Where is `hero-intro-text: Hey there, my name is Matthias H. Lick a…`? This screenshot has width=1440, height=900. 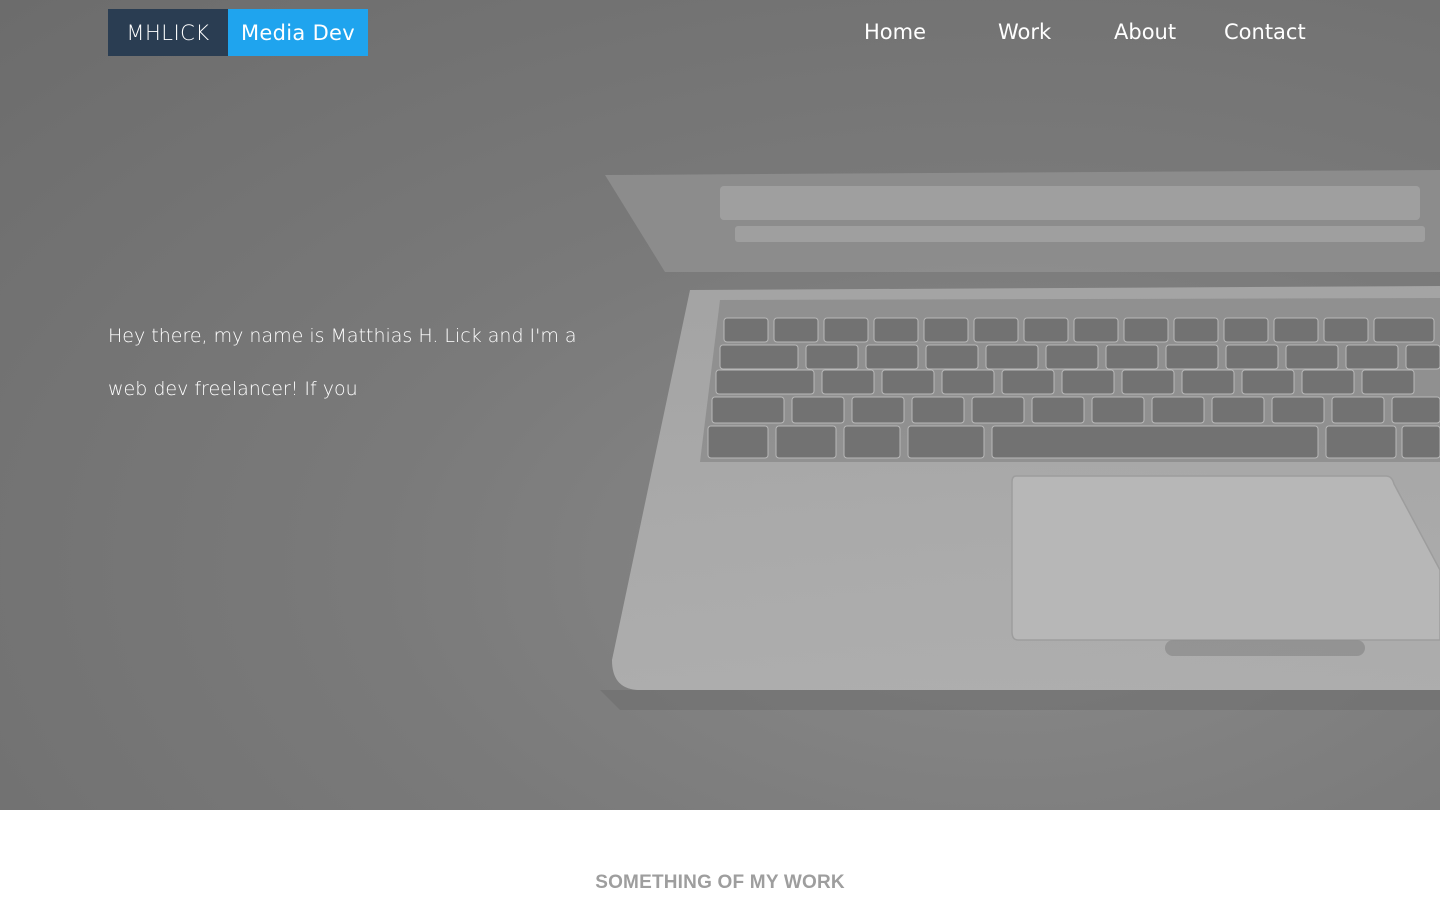
hero-intro-text: Hey there, my name is Matthias H. Lick a… is located at coordinates (342, 362).